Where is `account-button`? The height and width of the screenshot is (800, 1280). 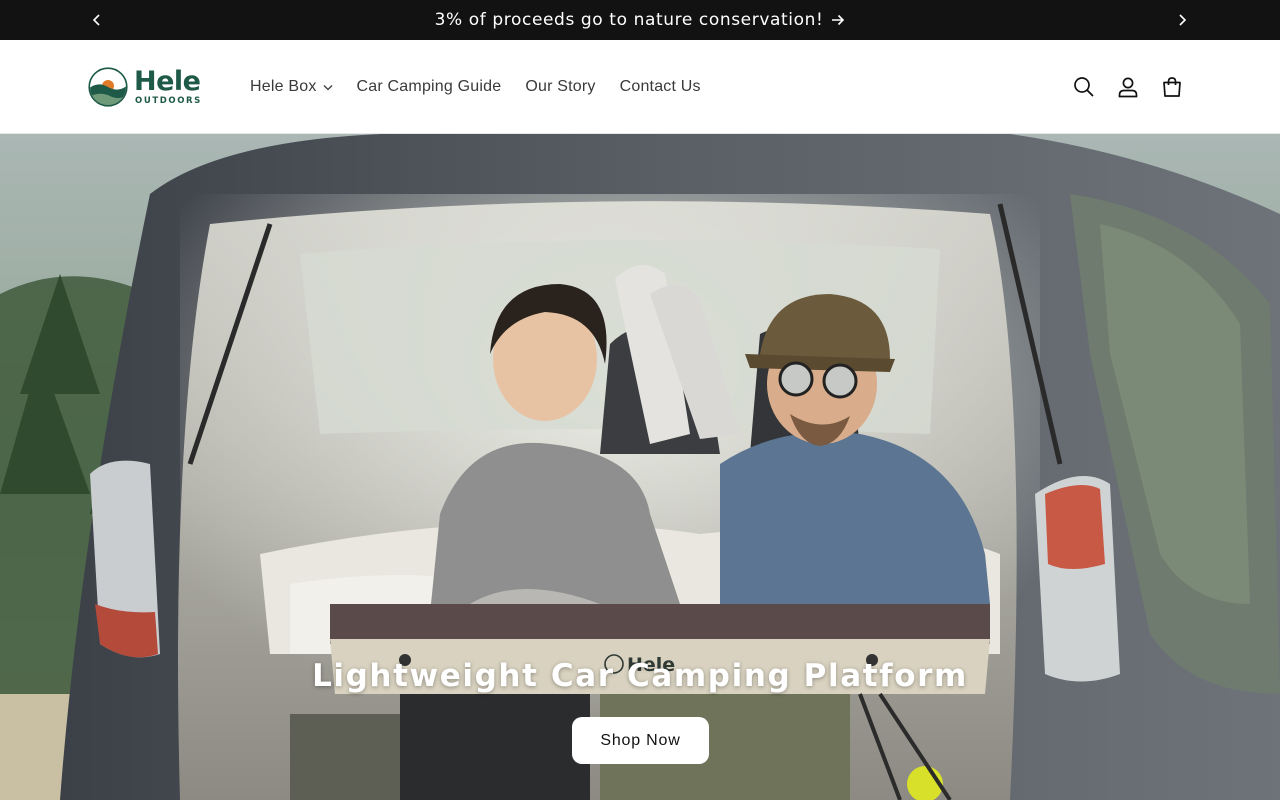
account-button is located at coordinates (1128, 87).